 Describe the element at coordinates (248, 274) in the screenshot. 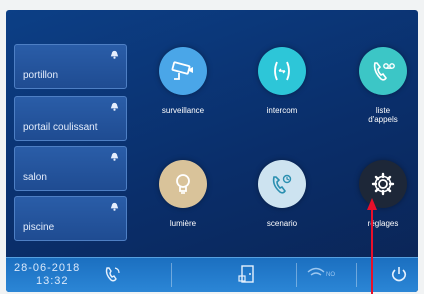

I see `door-unlock-icon` at that location.